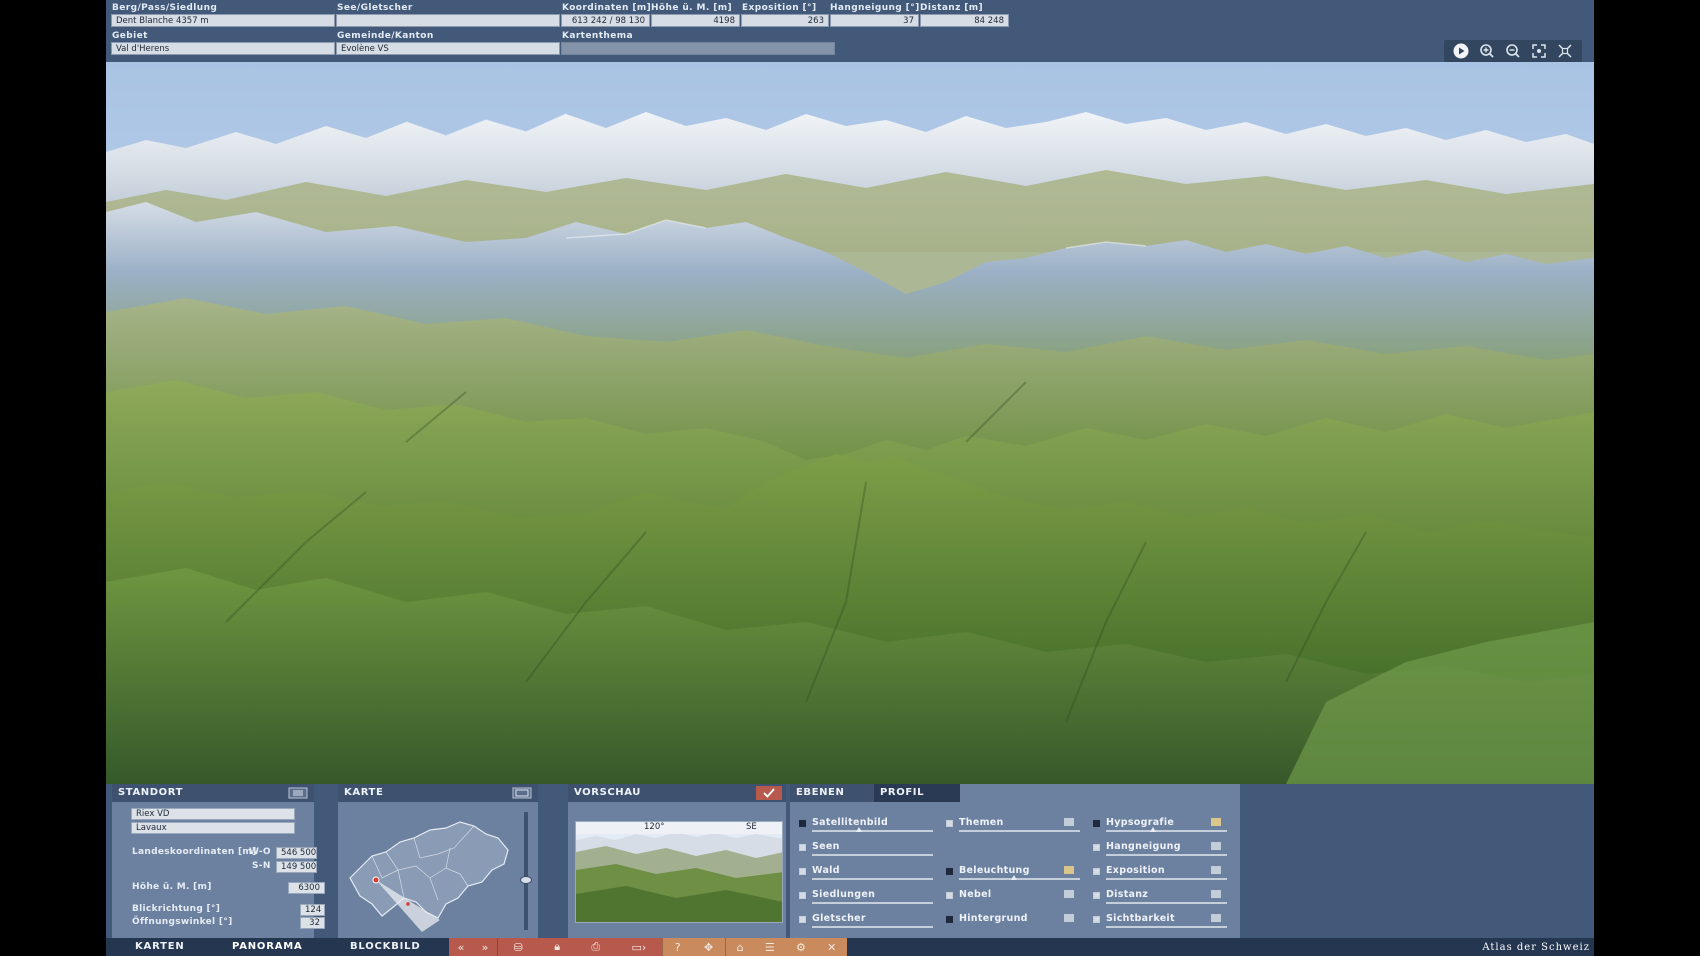  Describe the element at coordinates (213, 828) in the screenshot. I see `location-region-field: Lavaux` at that location.